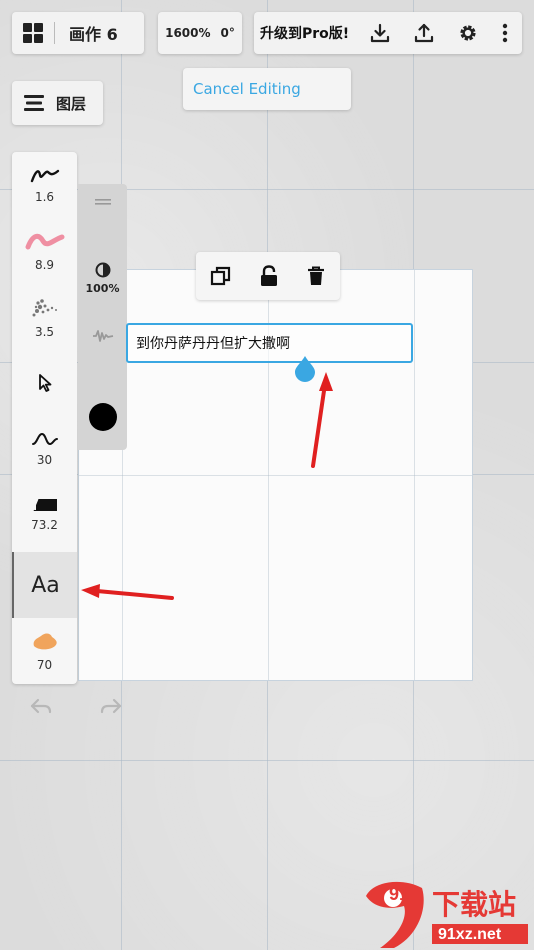  I want to click on trash-icon, so click(316, 276).